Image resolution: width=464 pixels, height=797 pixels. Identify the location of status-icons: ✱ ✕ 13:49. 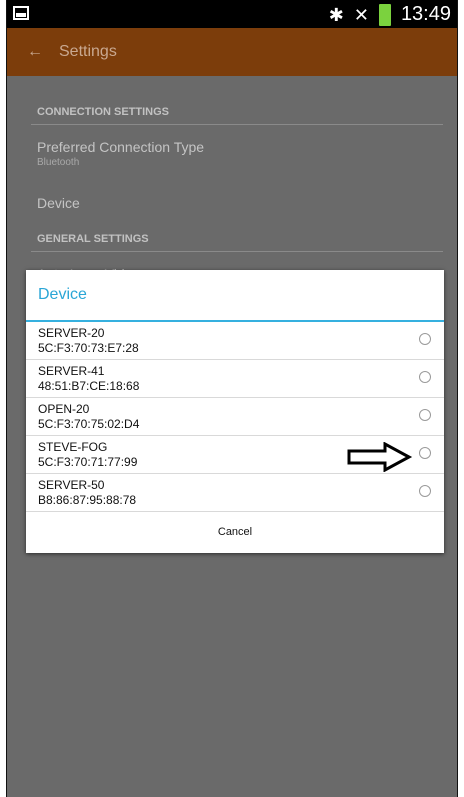
(390, 14).